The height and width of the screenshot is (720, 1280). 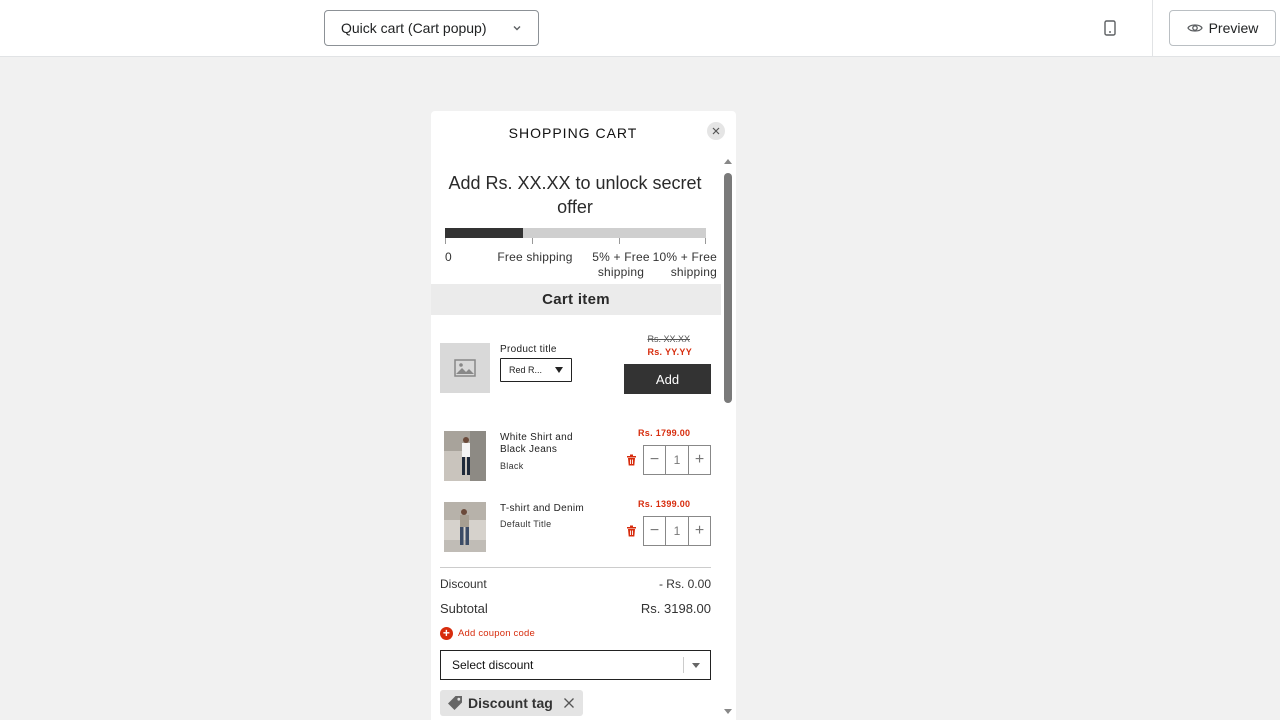 I want to click on scroll-down-arrow-icon, so click(x=728, y=711).